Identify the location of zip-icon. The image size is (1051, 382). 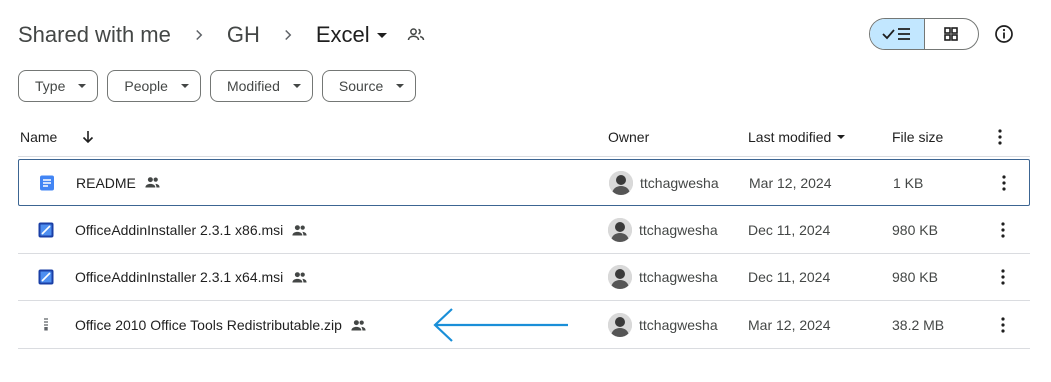
(46, 325).